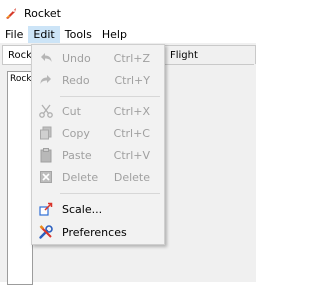  I want to click on redo-icon, so click(45, 79).